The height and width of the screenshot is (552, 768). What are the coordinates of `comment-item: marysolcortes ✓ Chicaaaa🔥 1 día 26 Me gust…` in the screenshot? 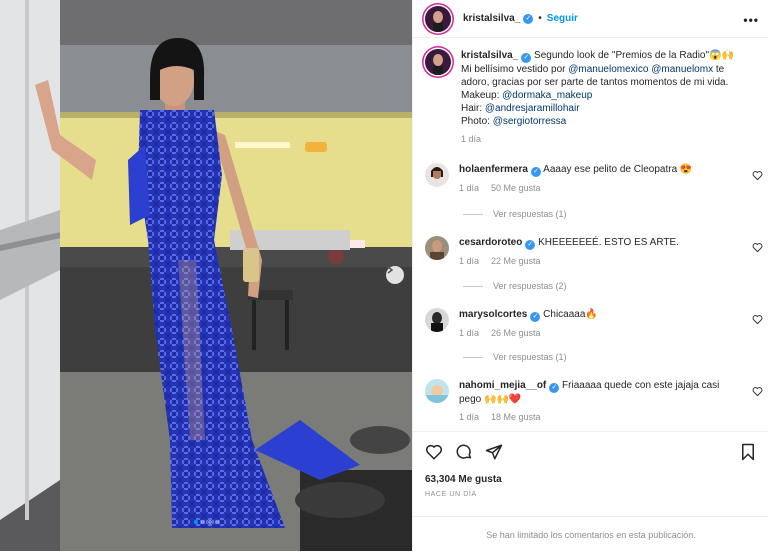 It's located at (590, 324).